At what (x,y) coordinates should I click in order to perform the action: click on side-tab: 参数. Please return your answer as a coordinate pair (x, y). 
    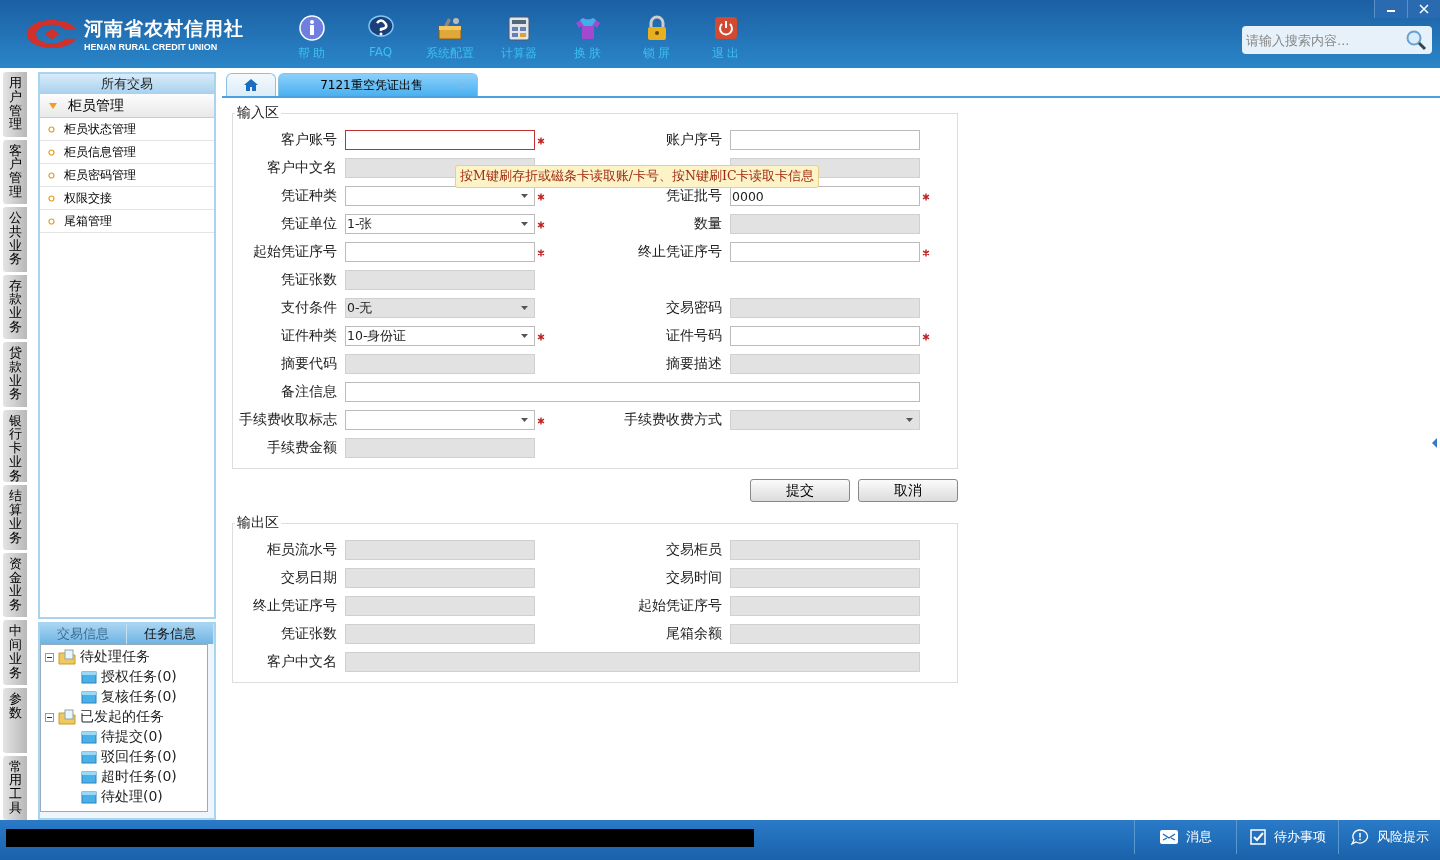
    Looking at the image, I should click on (15, 720).